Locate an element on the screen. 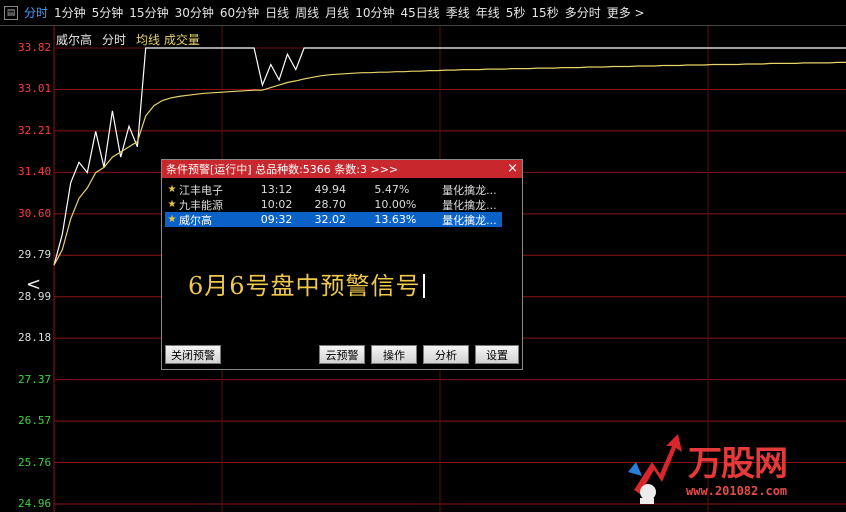 The width and height of the screenshot is (846, 512). price-tick-label: 30.60 is located at coordinates (35, 213).